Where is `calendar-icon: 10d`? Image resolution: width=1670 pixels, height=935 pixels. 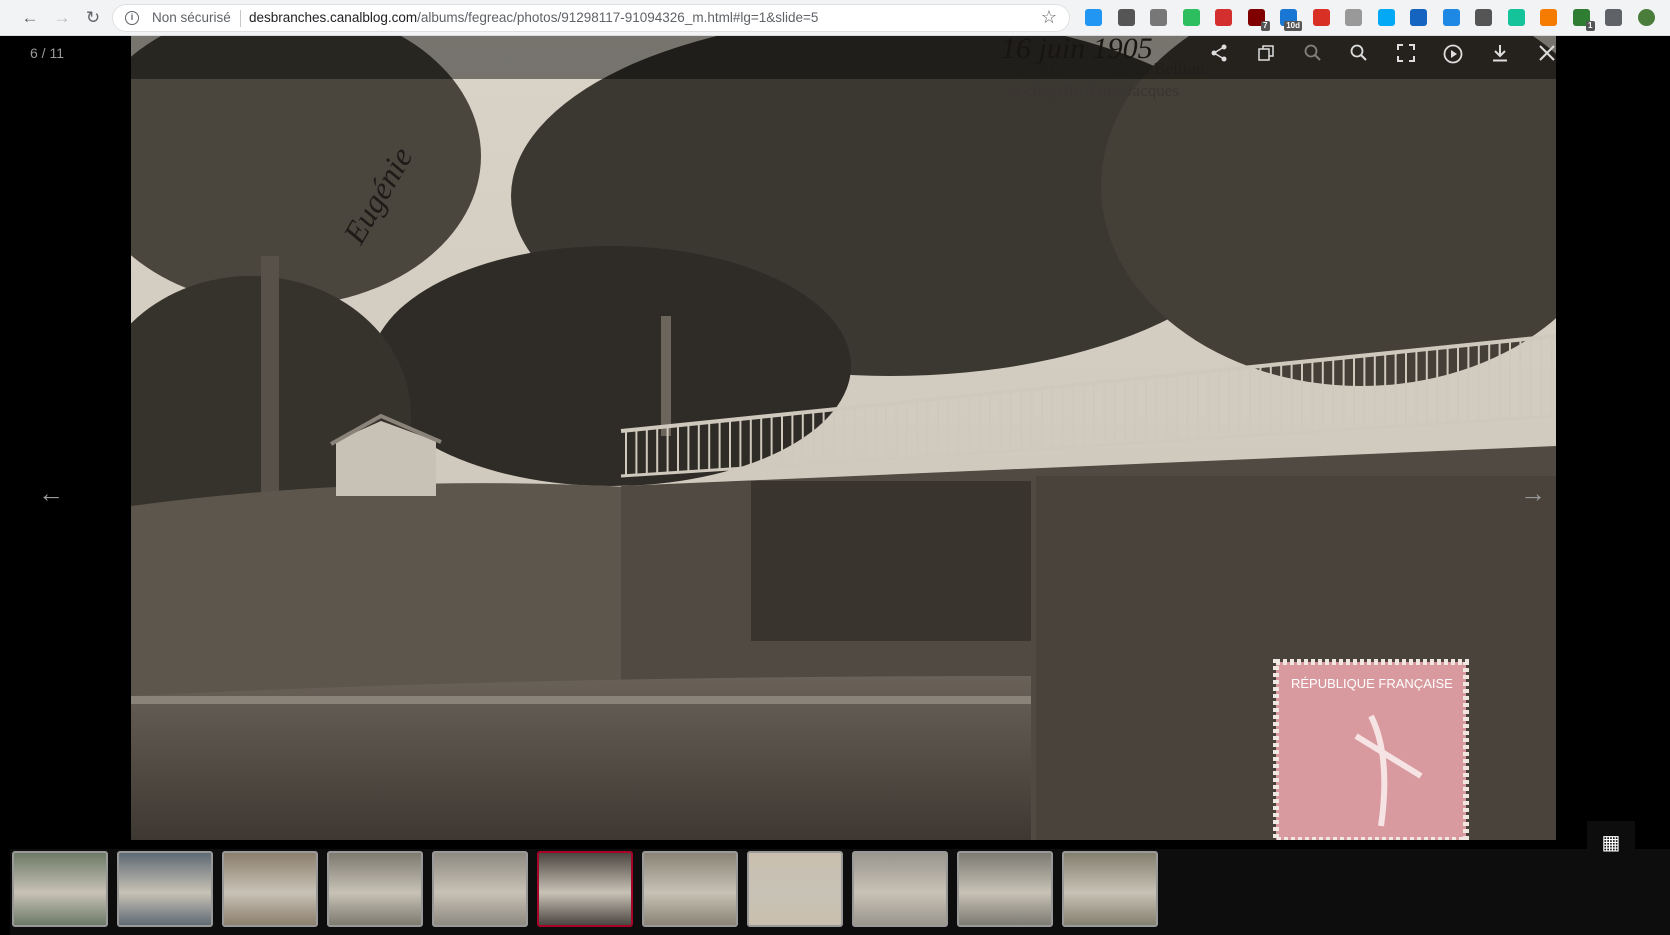 calendar-icon: 10d is located at coordinates (1291, 20).